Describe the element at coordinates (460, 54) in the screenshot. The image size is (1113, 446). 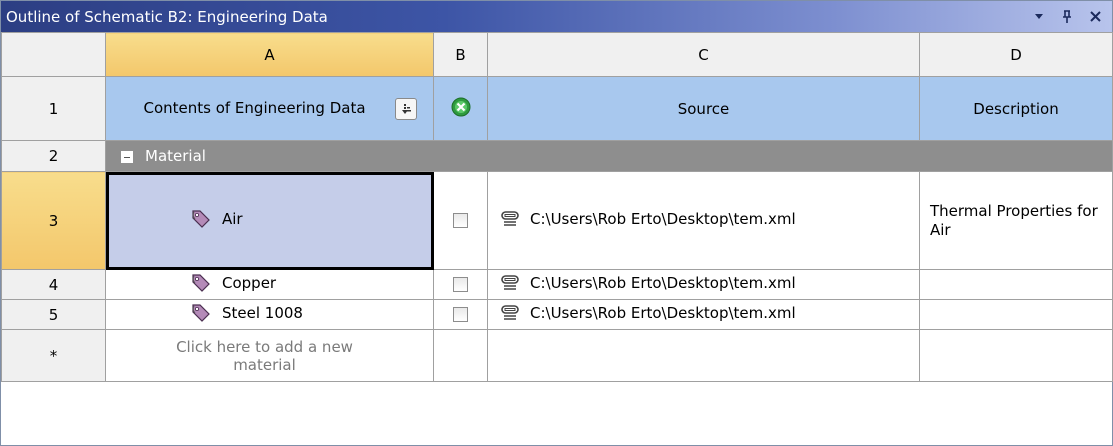
I see `column-header-b: B` at that location.